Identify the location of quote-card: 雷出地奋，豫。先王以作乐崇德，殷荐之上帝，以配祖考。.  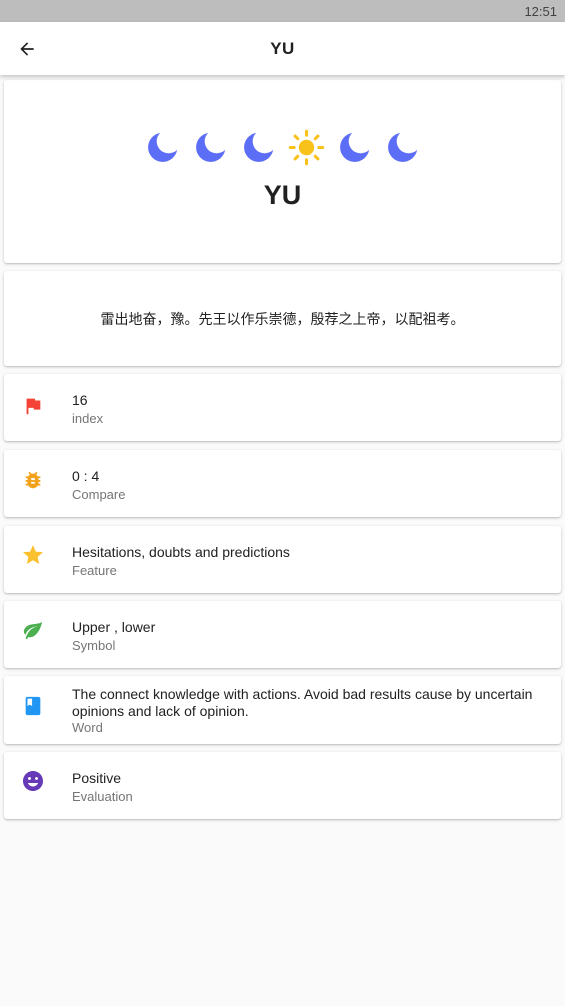
(282, 318).